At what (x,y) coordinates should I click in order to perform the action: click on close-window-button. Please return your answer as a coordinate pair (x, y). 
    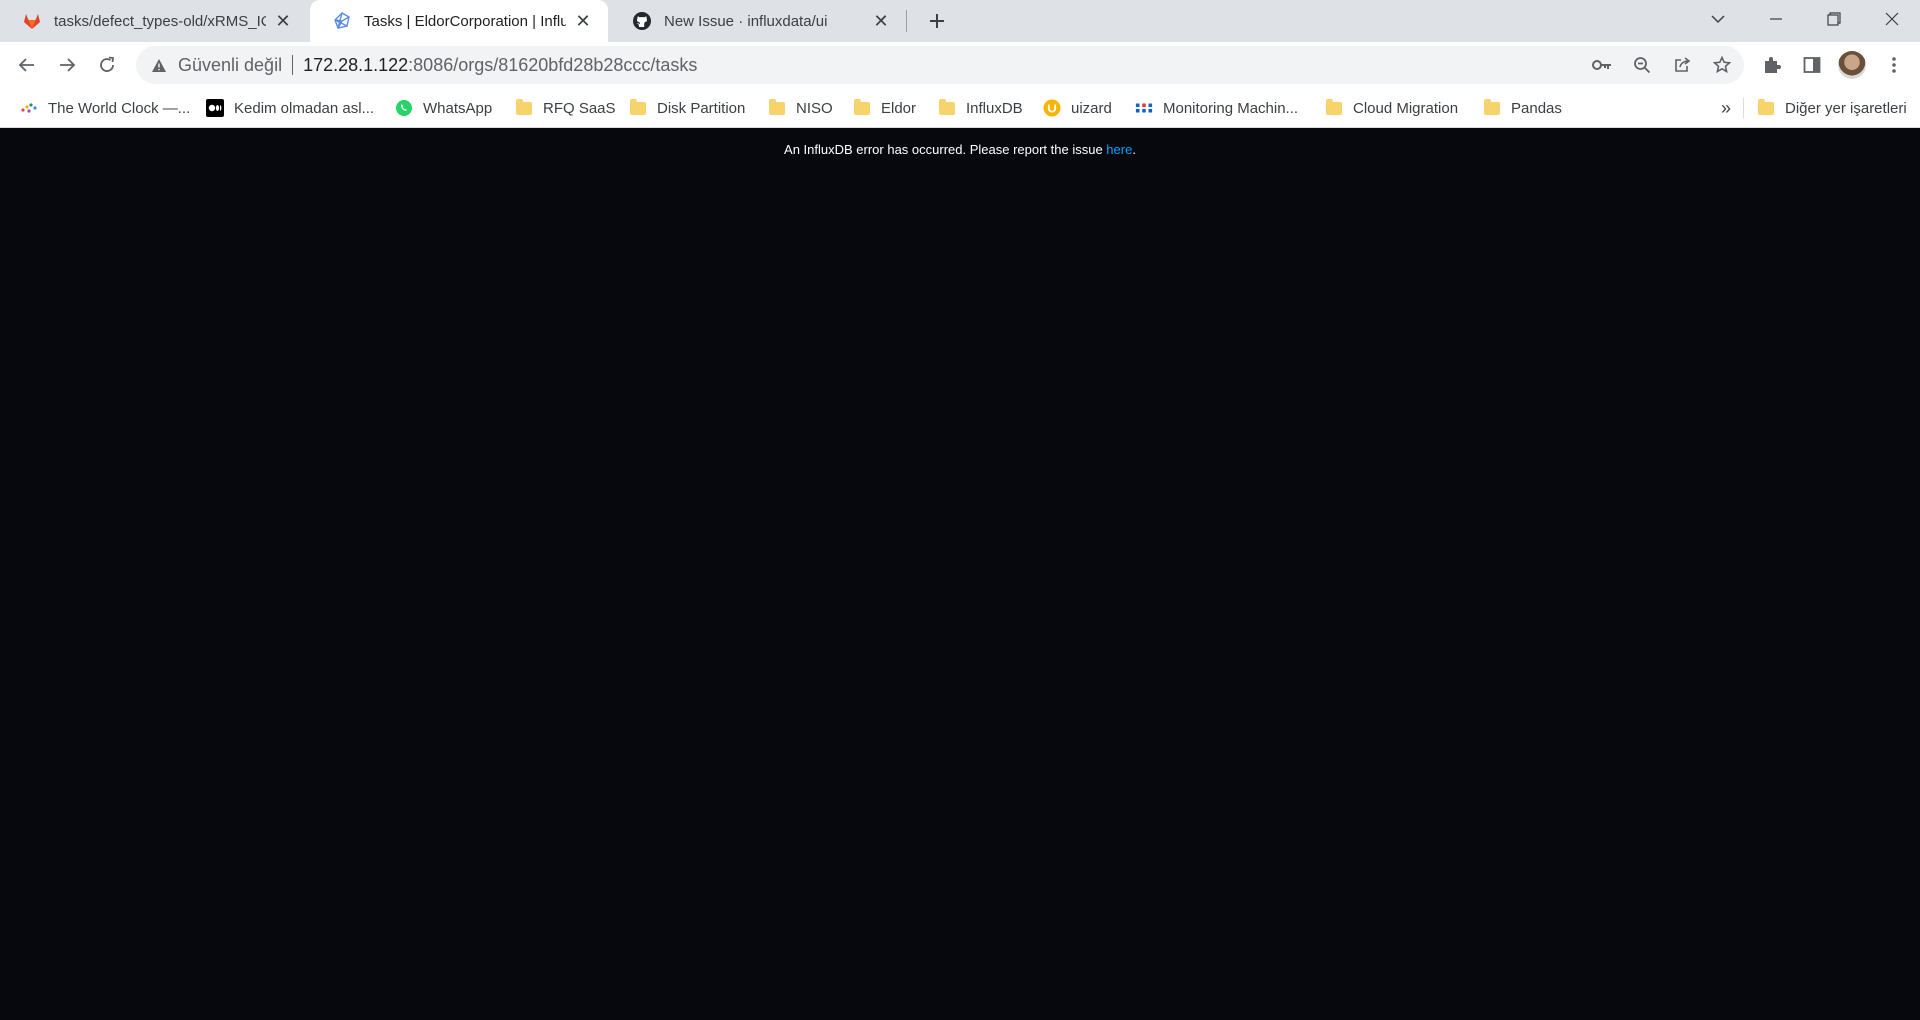
    Looking at the image, I should click on (1892, 19).